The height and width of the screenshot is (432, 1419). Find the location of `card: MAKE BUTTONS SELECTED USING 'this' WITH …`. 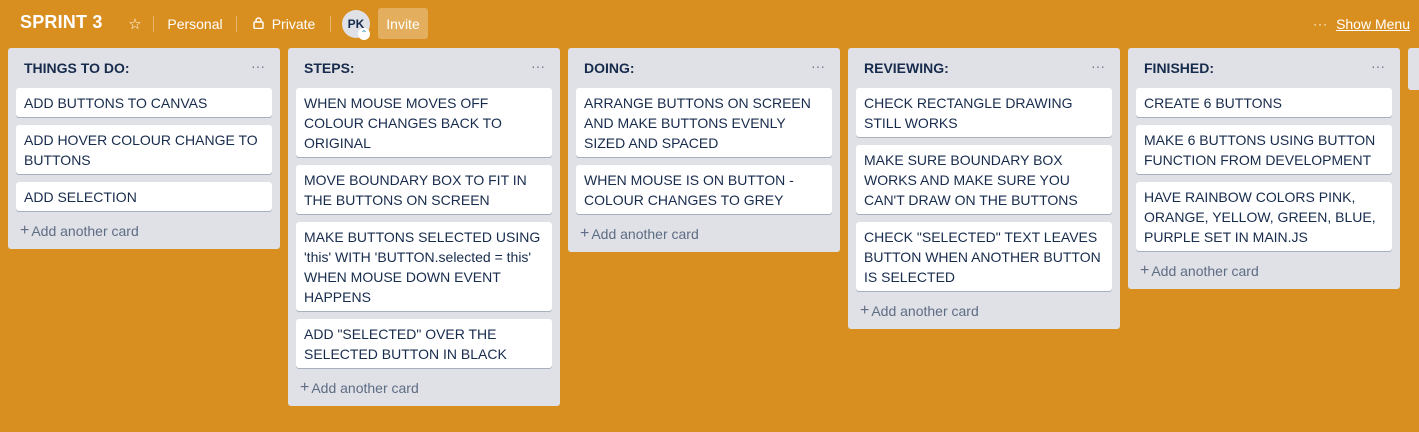

card: MAKE BUTTONS SELECTED USING 'this' WITH … is located at coordinates (424, 266).